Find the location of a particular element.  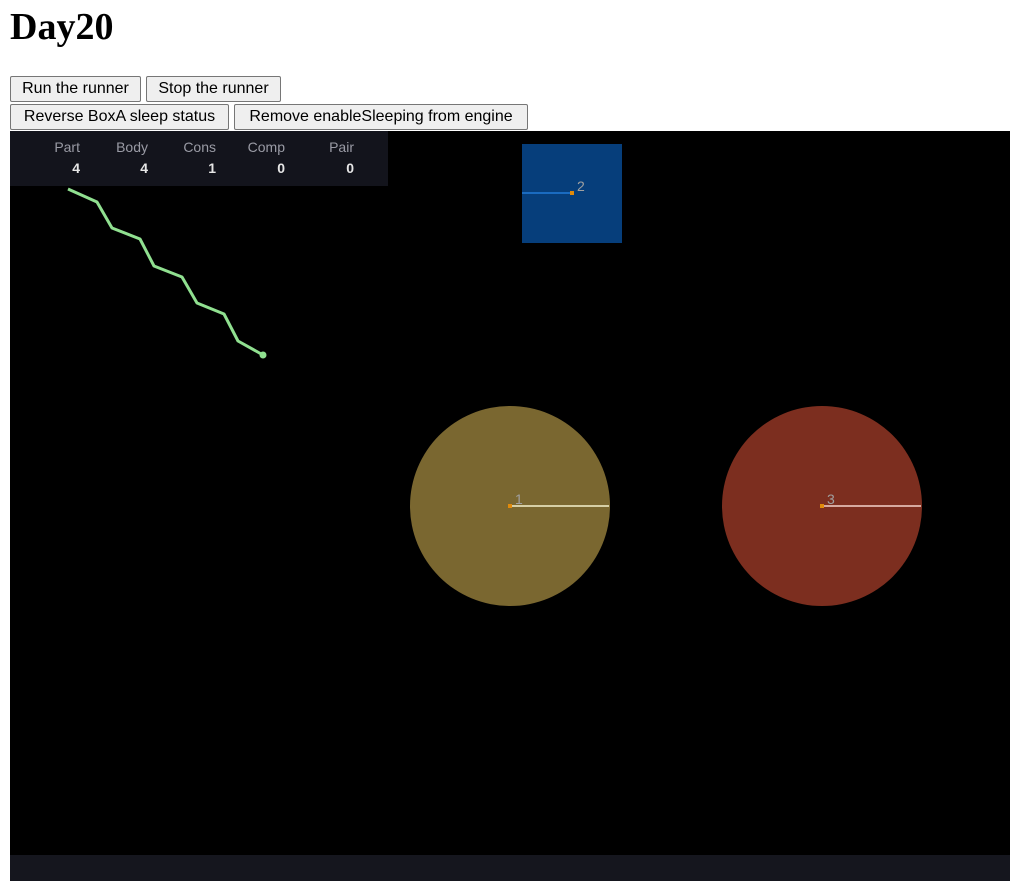

stat-part-label: Part is located at coordinates (67, 147).